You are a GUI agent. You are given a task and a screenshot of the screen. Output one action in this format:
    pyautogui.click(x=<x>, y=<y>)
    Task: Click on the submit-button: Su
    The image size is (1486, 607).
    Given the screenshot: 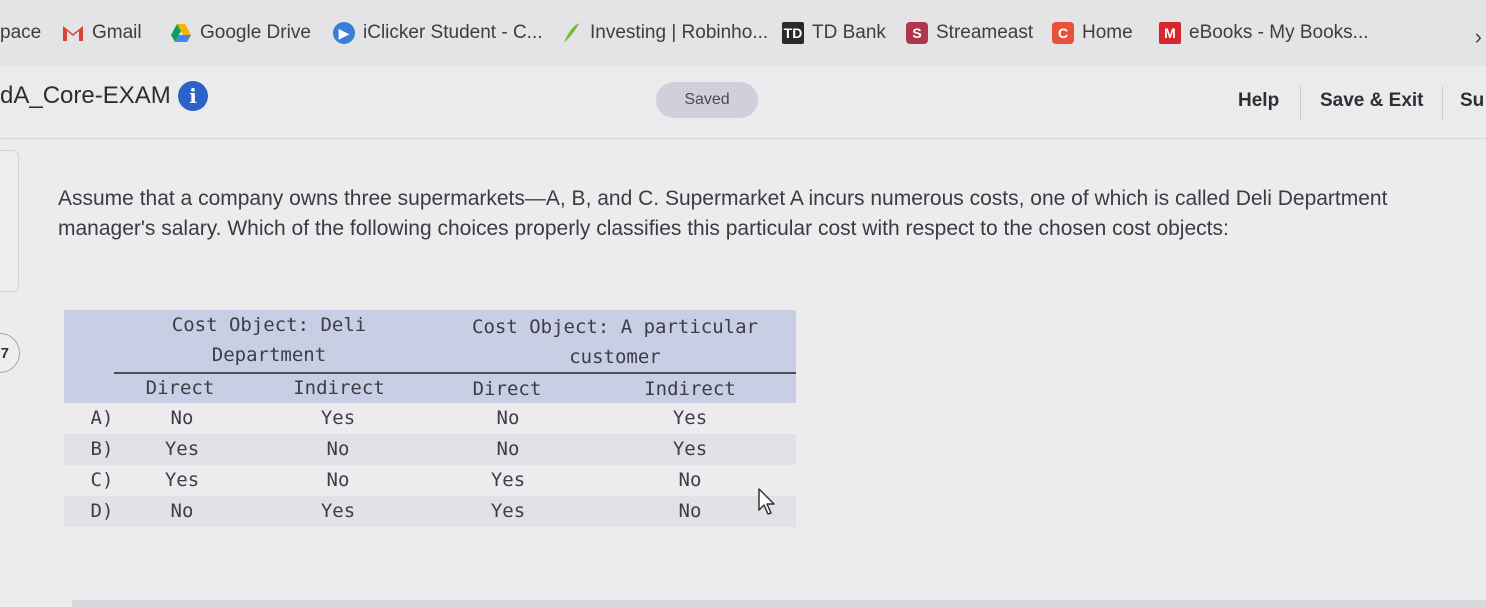 What is the action you would take?
    pyautogui.click(x=1472, y=101)
    